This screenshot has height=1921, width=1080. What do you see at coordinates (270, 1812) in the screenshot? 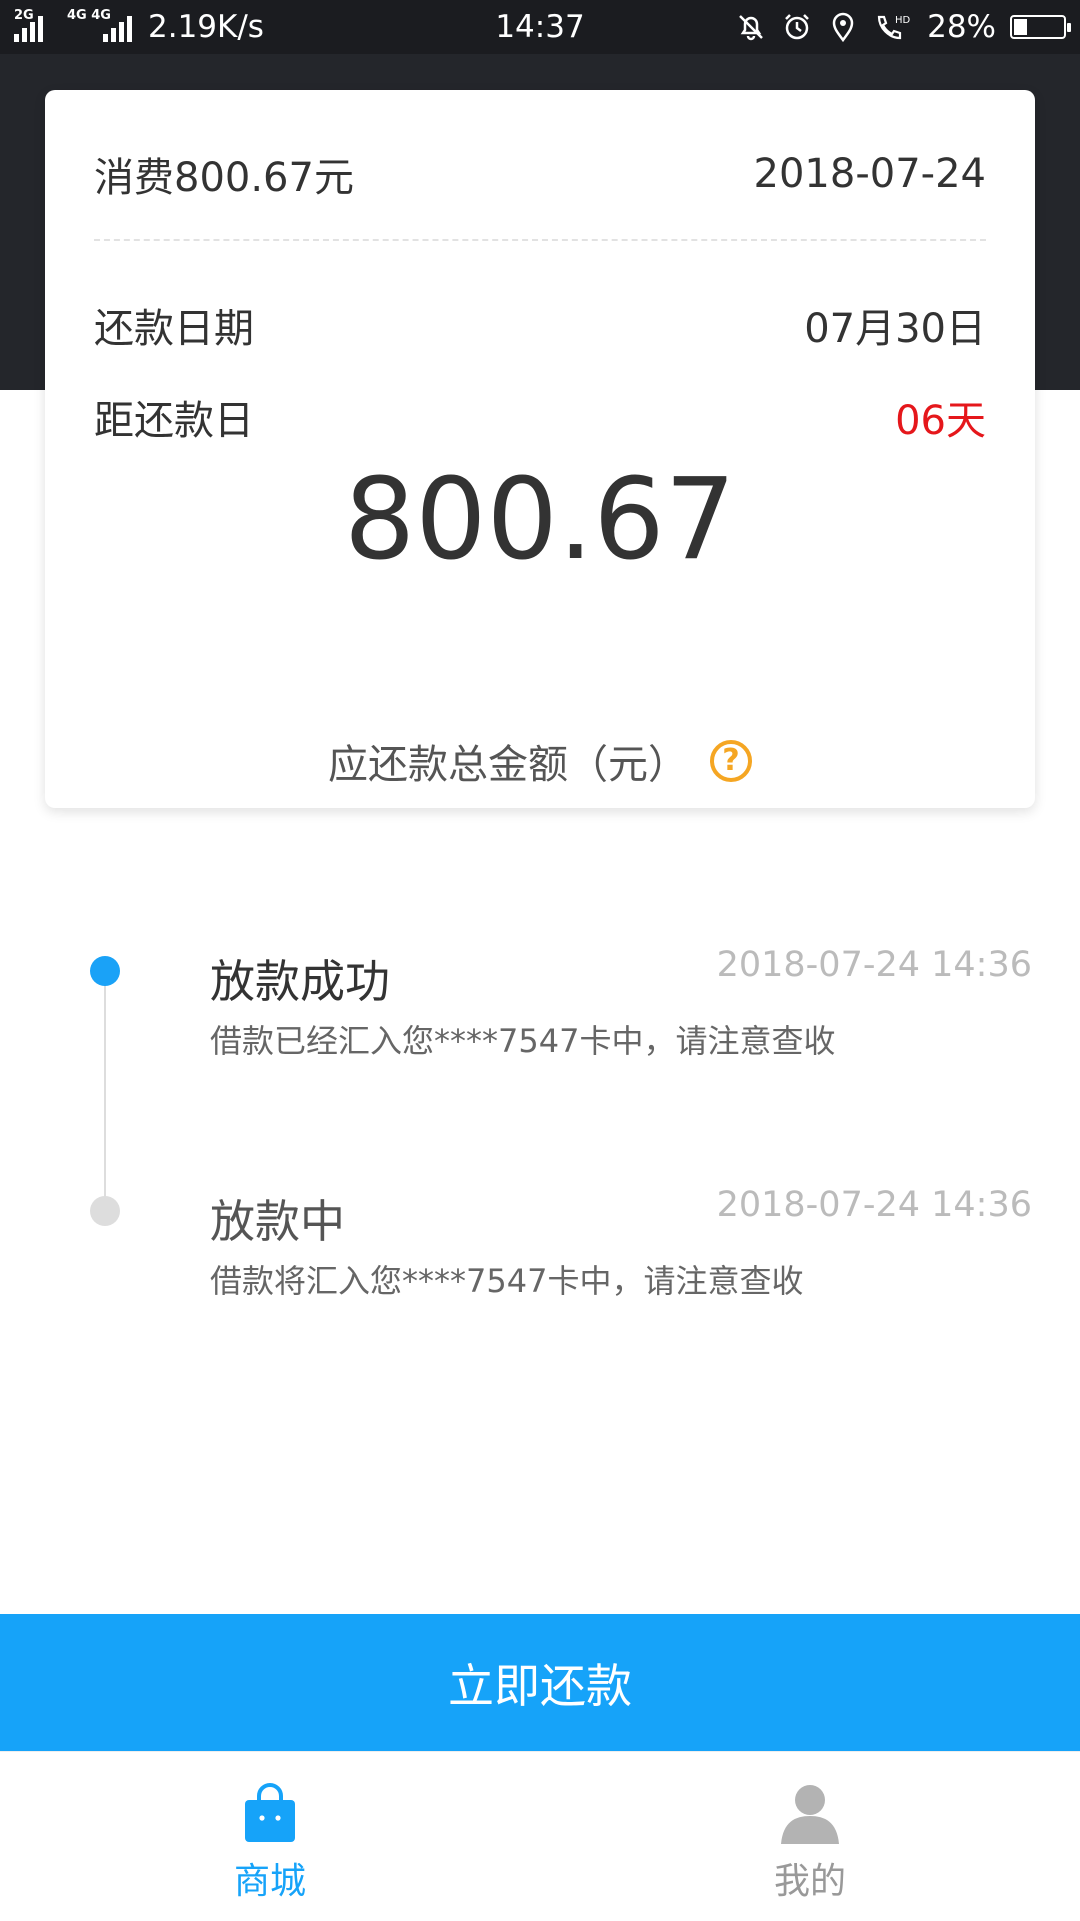
I see `shopping-bag-icon` at bounding box center [270, 1812].